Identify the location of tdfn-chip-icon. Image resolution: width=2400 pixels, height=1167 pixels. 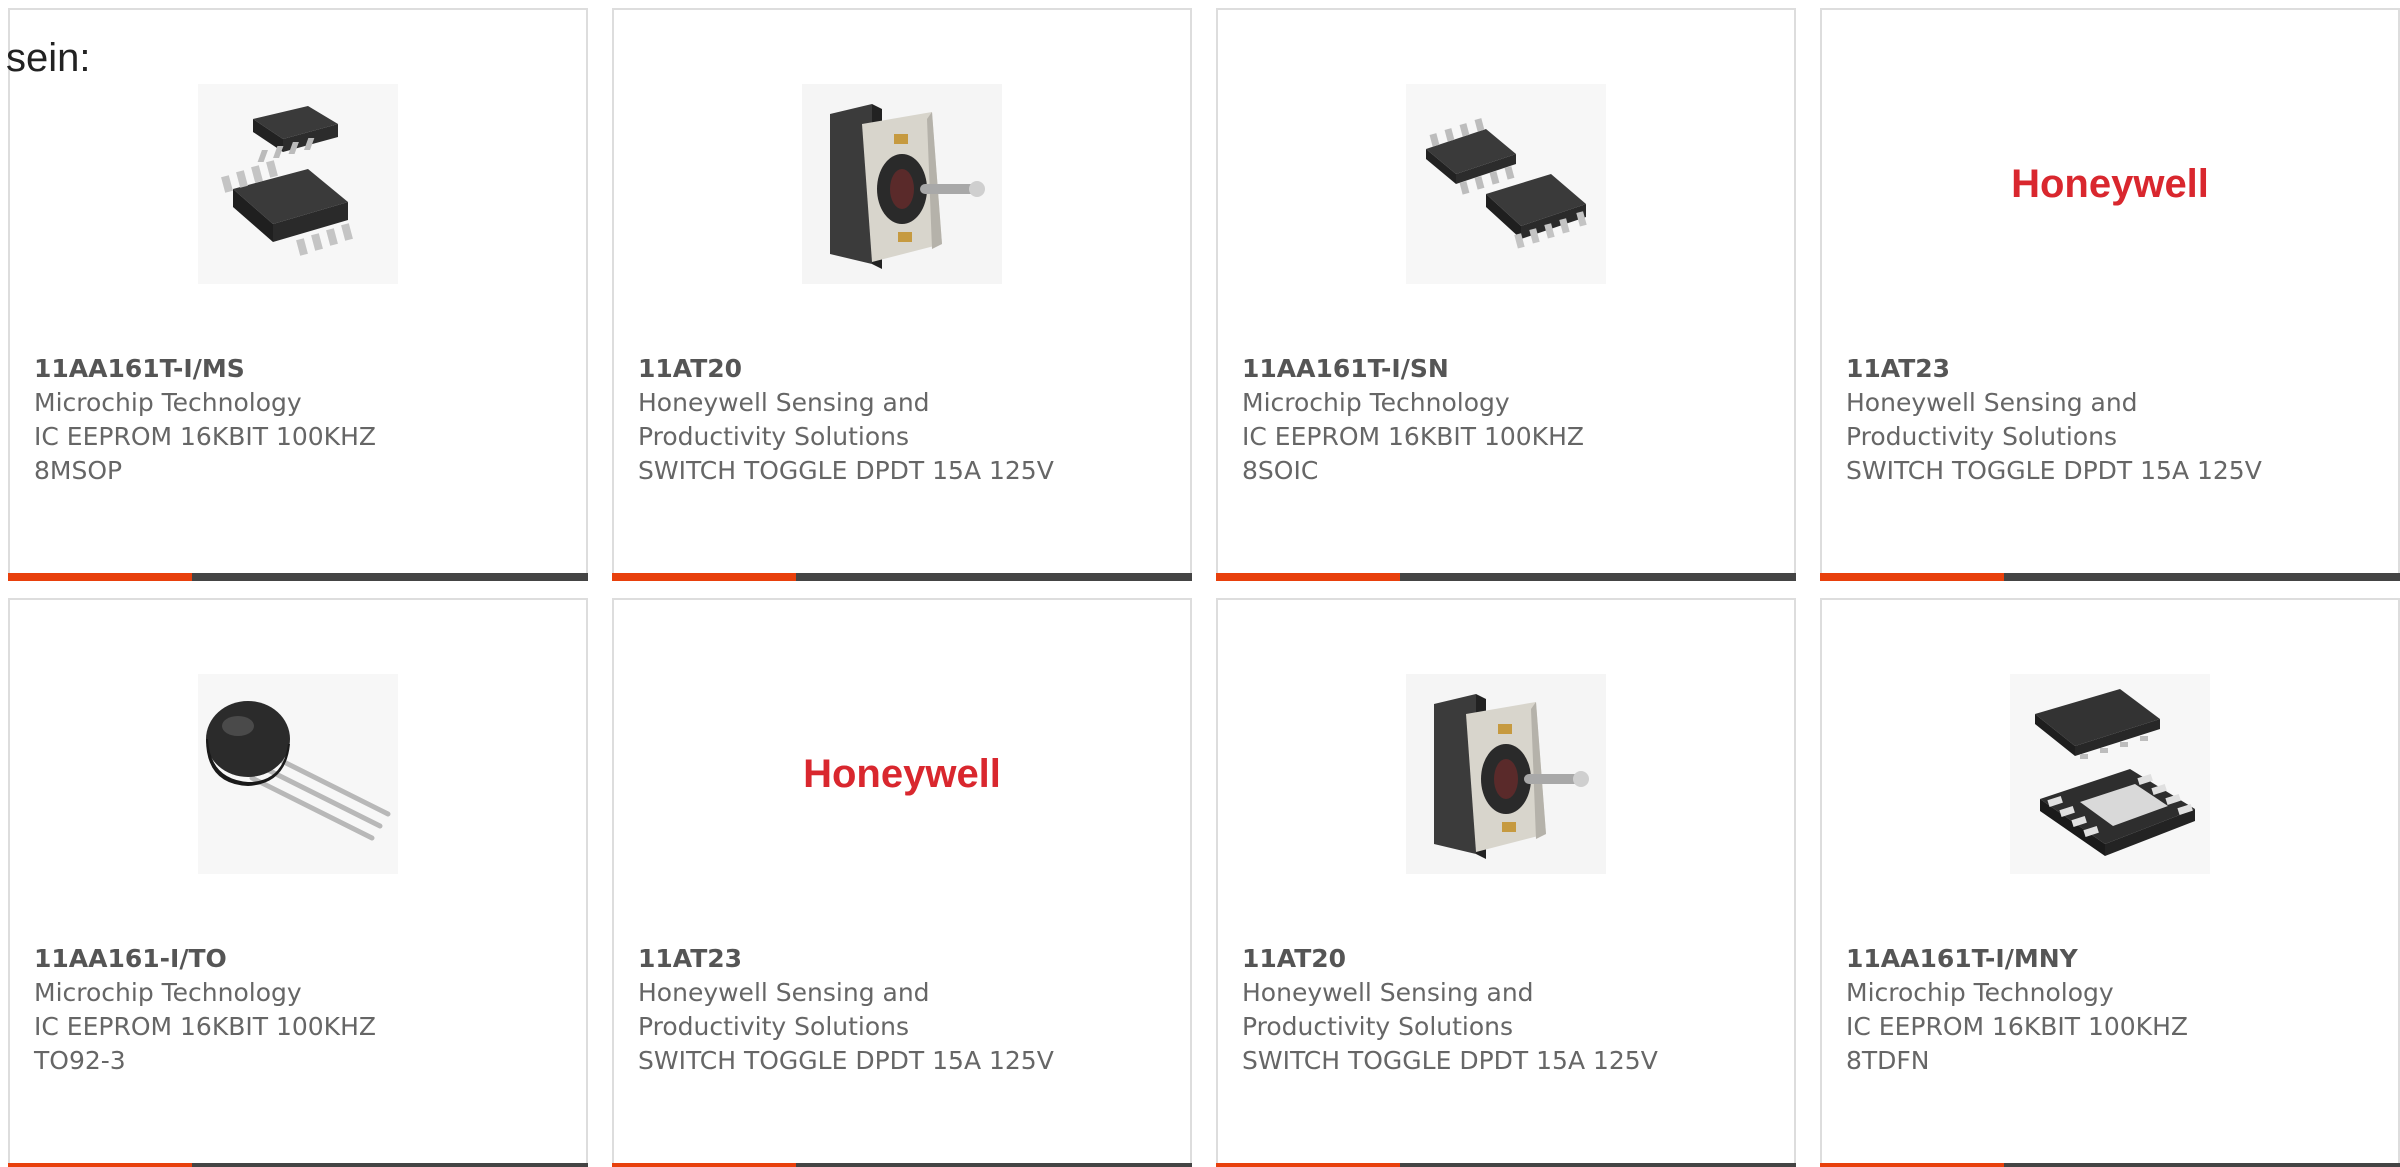
(2110, 774).